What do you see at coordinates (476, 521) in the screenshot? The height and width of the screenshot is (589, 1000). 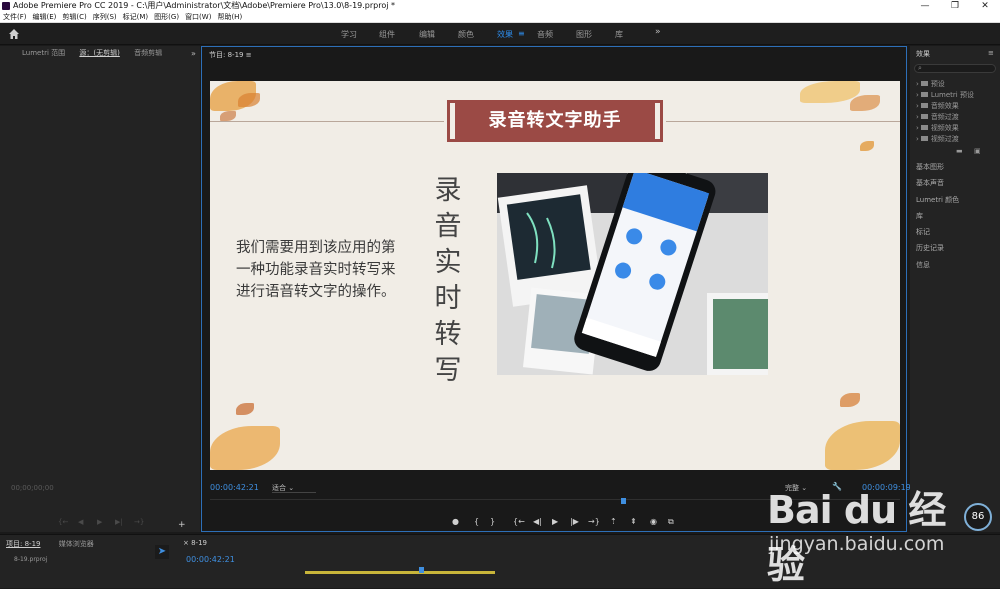 I see `mark-in-icon: {` at bounding box center [476, 521].